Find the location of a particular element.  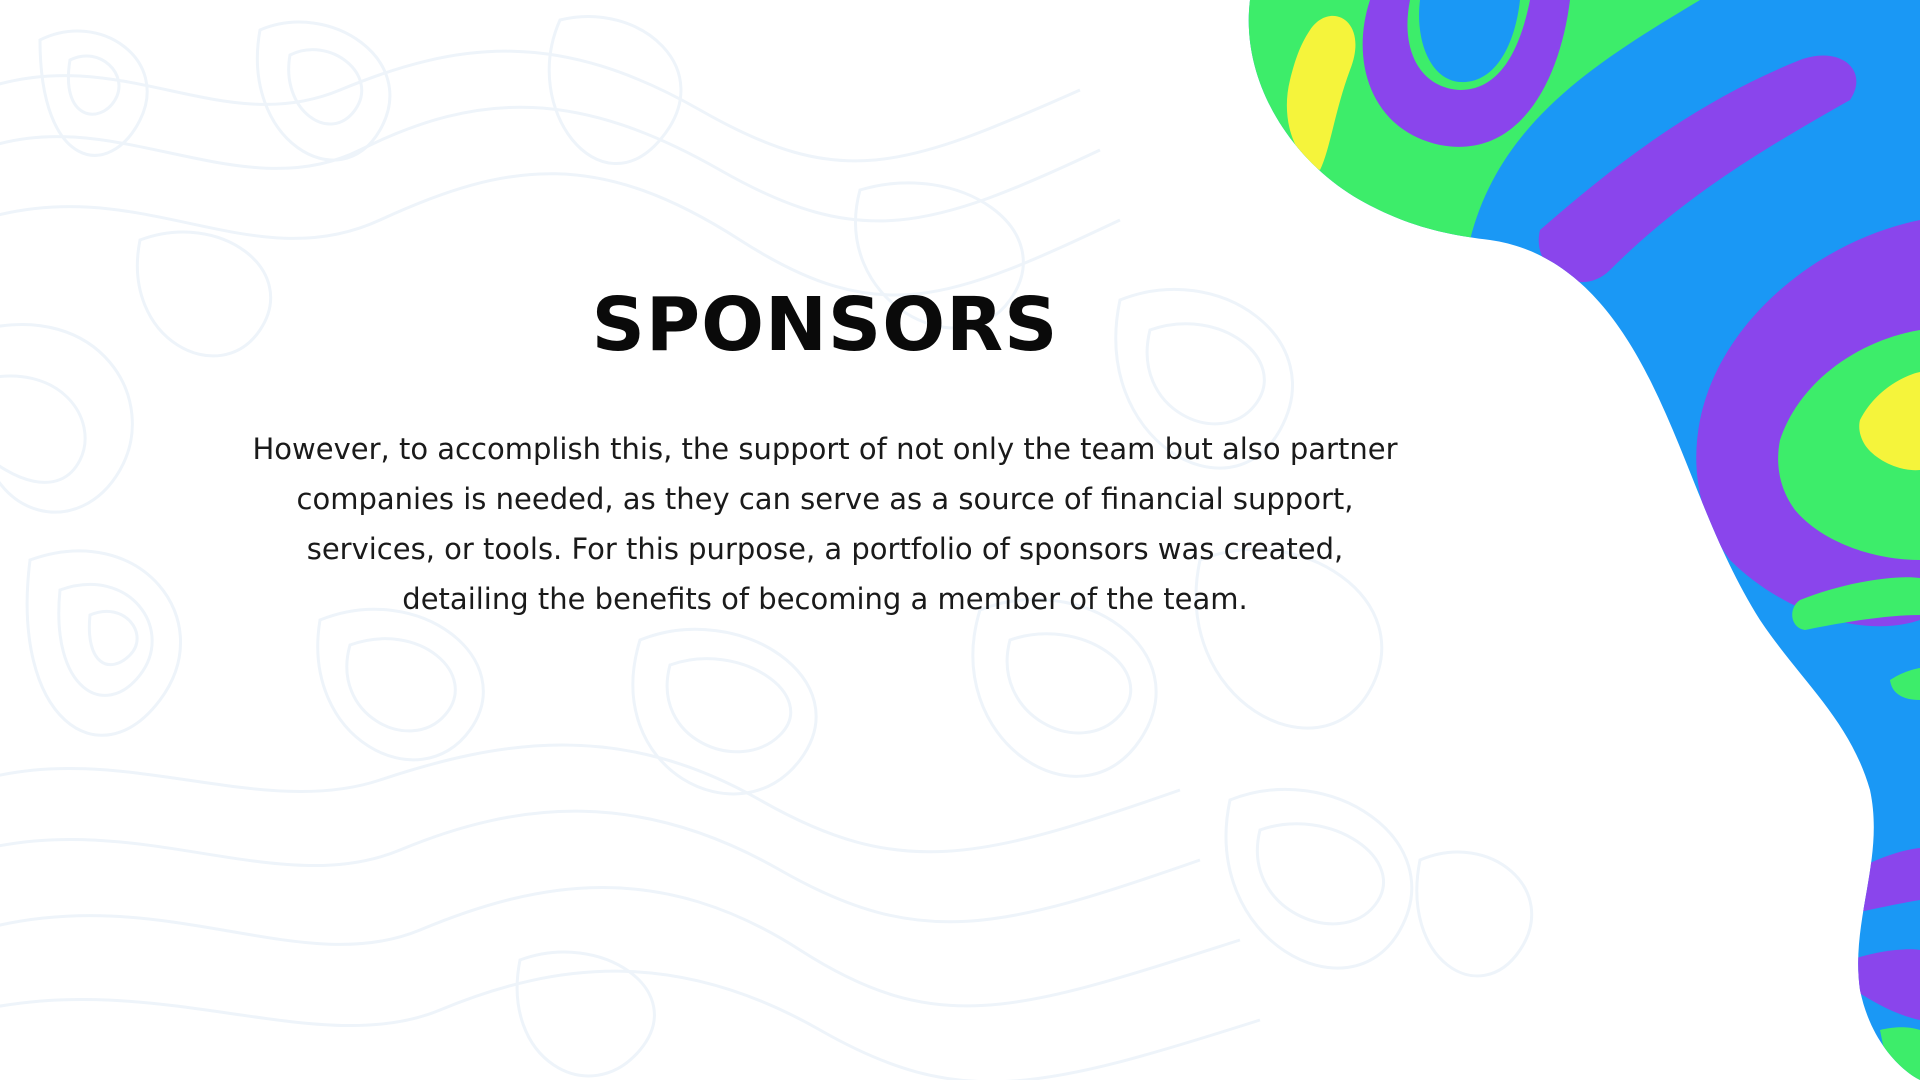

slide-title: SPONSORS is located at coordinates (825, 325).